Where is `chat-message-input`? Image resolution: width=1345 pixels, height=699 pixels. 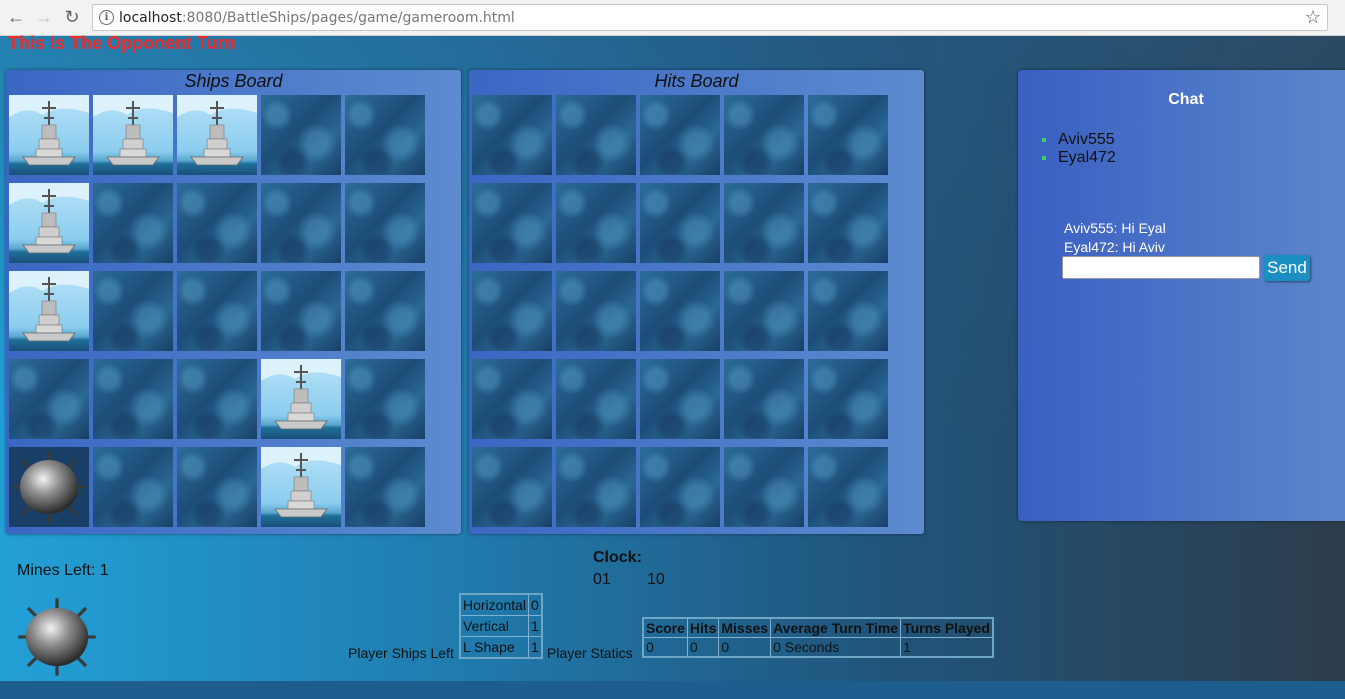
chat-message-input is located at coordinates (1161, 267).